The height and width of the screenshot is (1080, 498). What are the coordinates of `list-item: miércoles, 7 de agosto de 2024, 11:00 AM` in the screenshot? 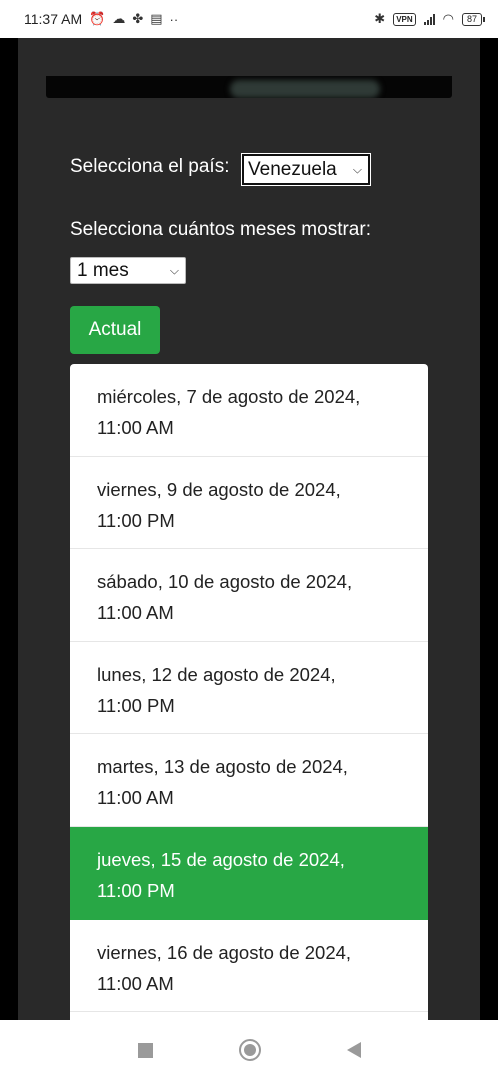 It's located at (249, 410).